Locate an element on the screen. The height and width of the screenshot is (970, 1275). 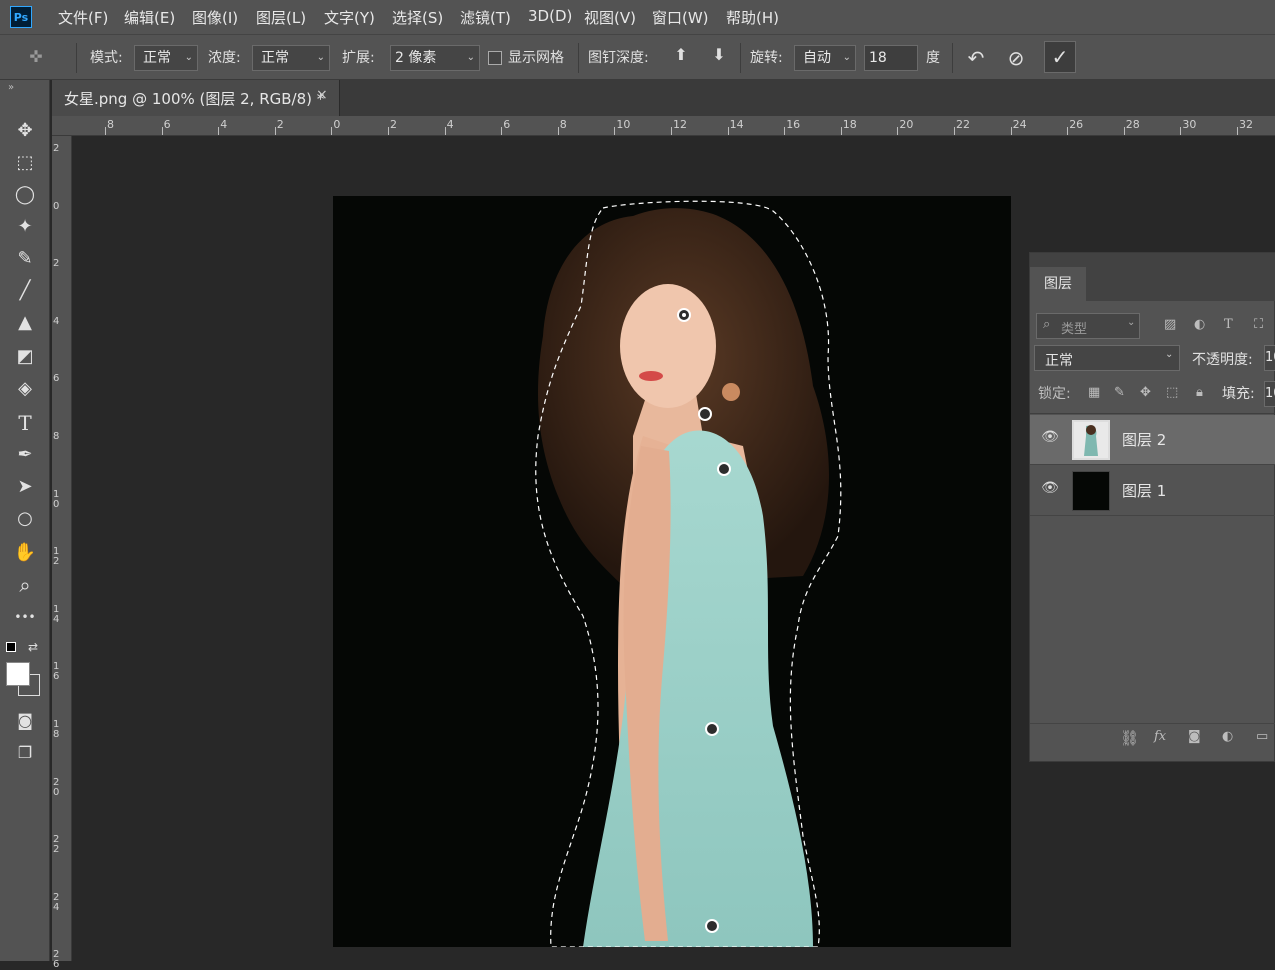
eraser-tool-icon: ◩ is located at coordinates (25, 357).